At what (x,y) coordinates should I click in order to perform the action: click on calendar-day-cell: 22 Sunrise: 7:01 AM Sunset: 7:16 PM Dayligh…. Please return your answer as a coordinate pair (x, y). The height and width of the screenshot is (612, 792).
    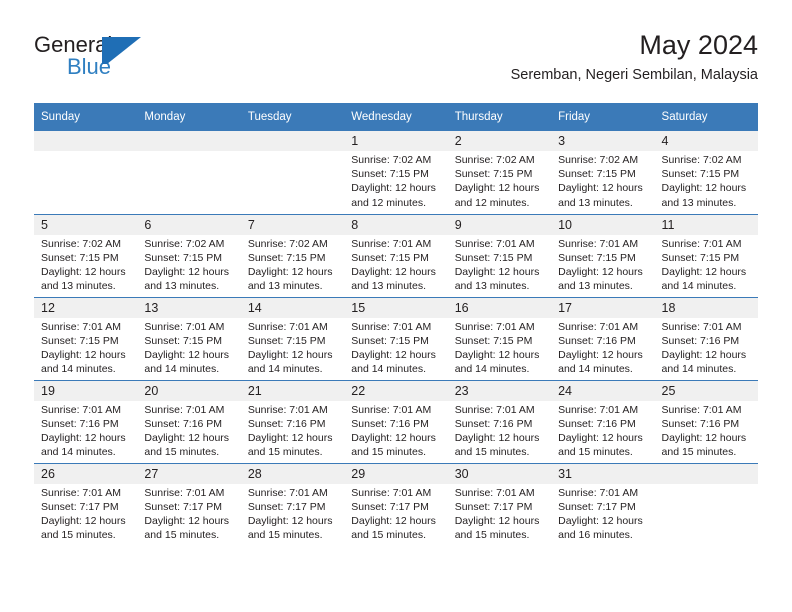
    Looking at the image, I should click on (396, 421).